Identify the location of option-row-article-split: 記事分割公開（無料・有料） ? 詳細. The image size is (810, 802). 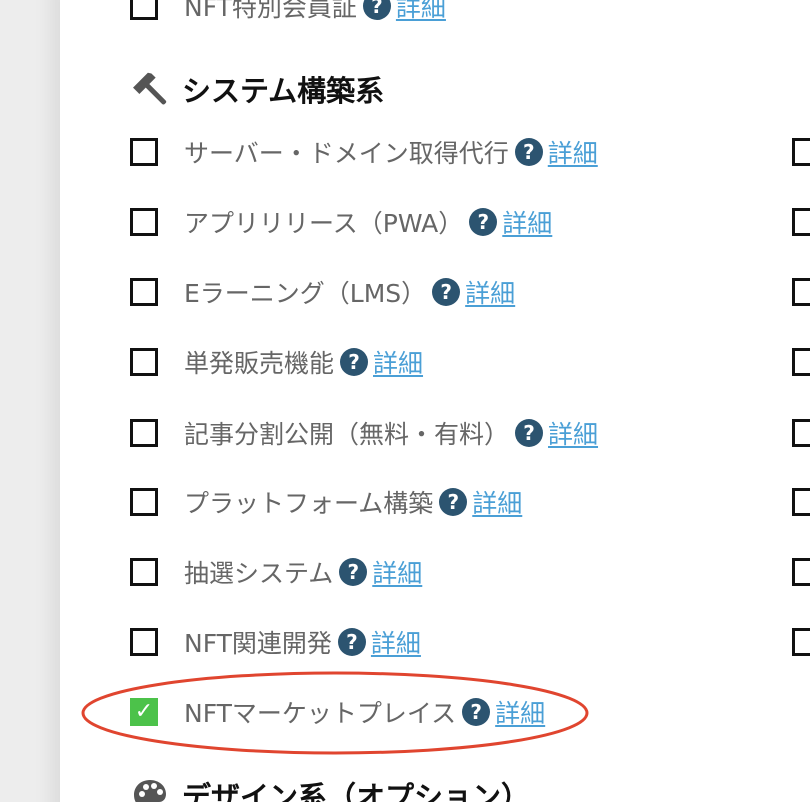
(364, 433).